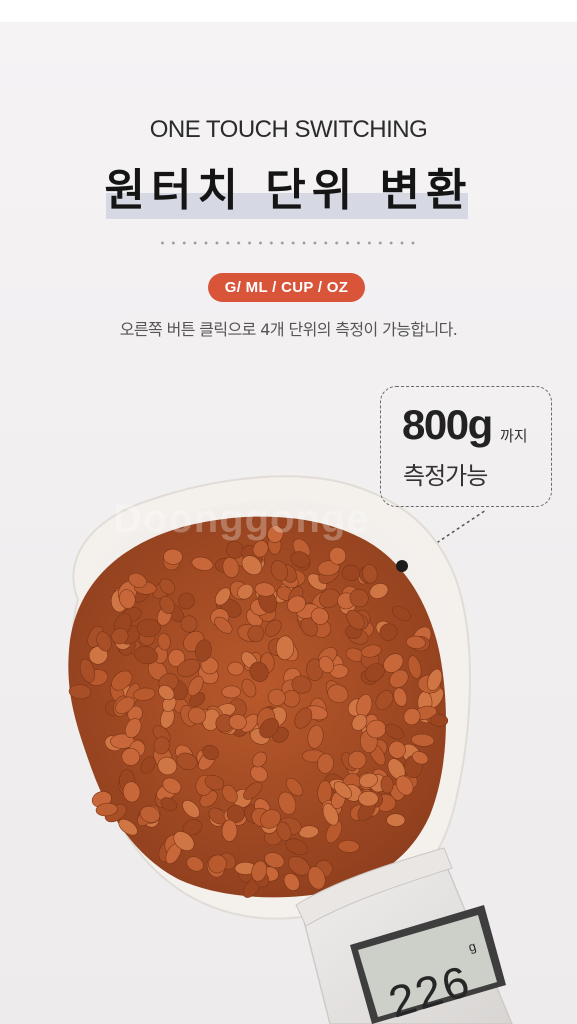 The height and width of the screenshot is (1024, 577). Describe the element at coordinates (402, 566) in the screenshot. I see `callout-dot` at that location.